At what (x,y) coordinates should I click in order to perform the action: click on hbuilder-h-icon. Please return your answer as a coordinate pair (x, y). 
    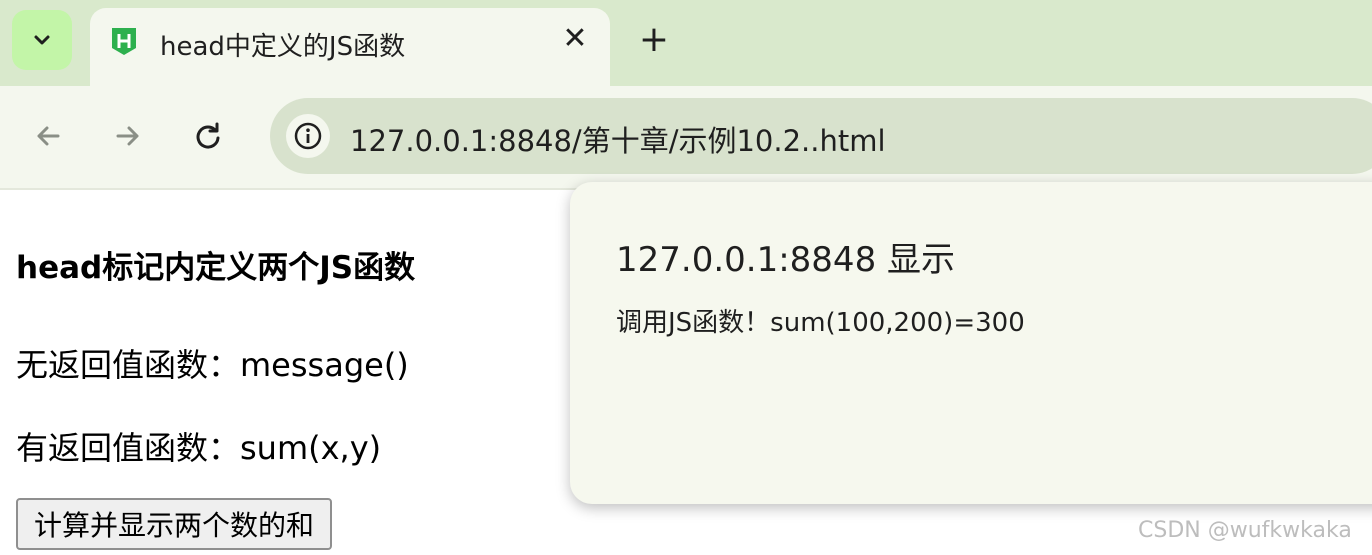
    Looking at the image, I should click on (124, 41).